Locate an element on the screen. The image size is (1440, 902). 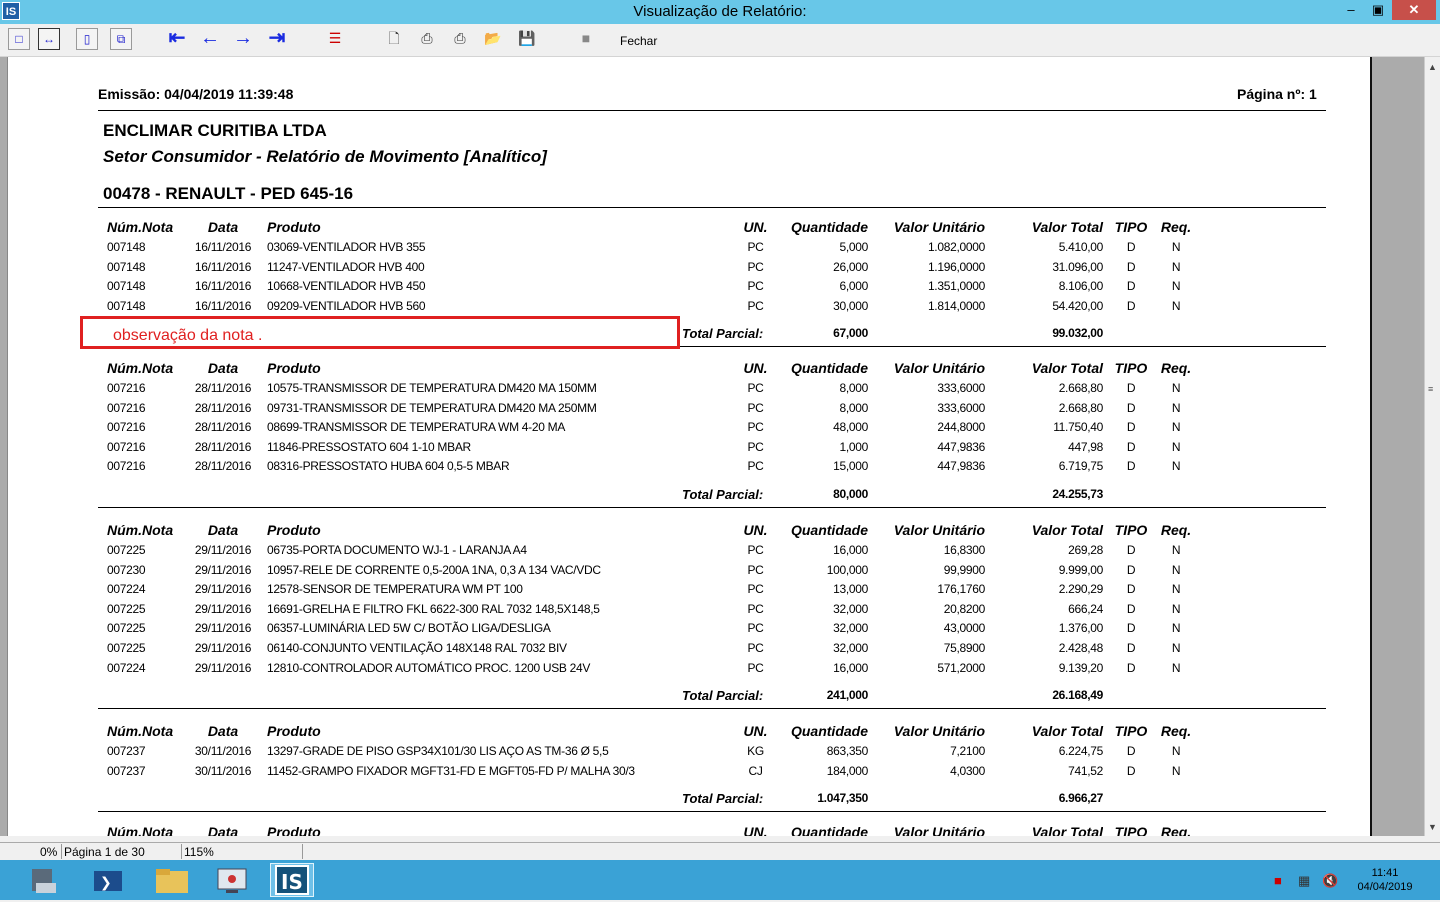
table-cell-nota: 007148 is located at coordinates (126, 305).